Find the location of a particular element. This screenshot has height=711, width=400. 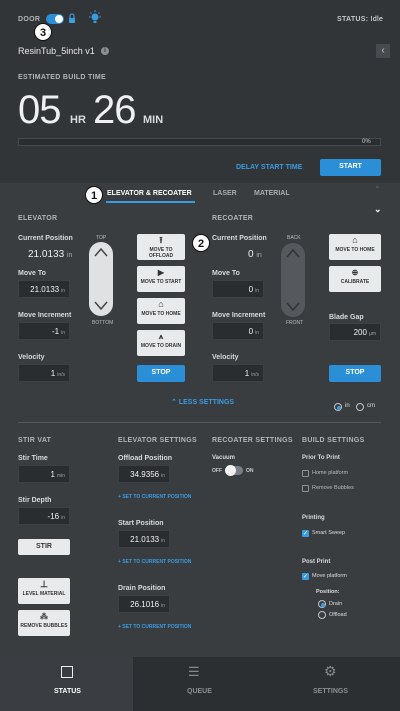

stir-vat-title: STIR VAT is located at coordinates (35, 440).